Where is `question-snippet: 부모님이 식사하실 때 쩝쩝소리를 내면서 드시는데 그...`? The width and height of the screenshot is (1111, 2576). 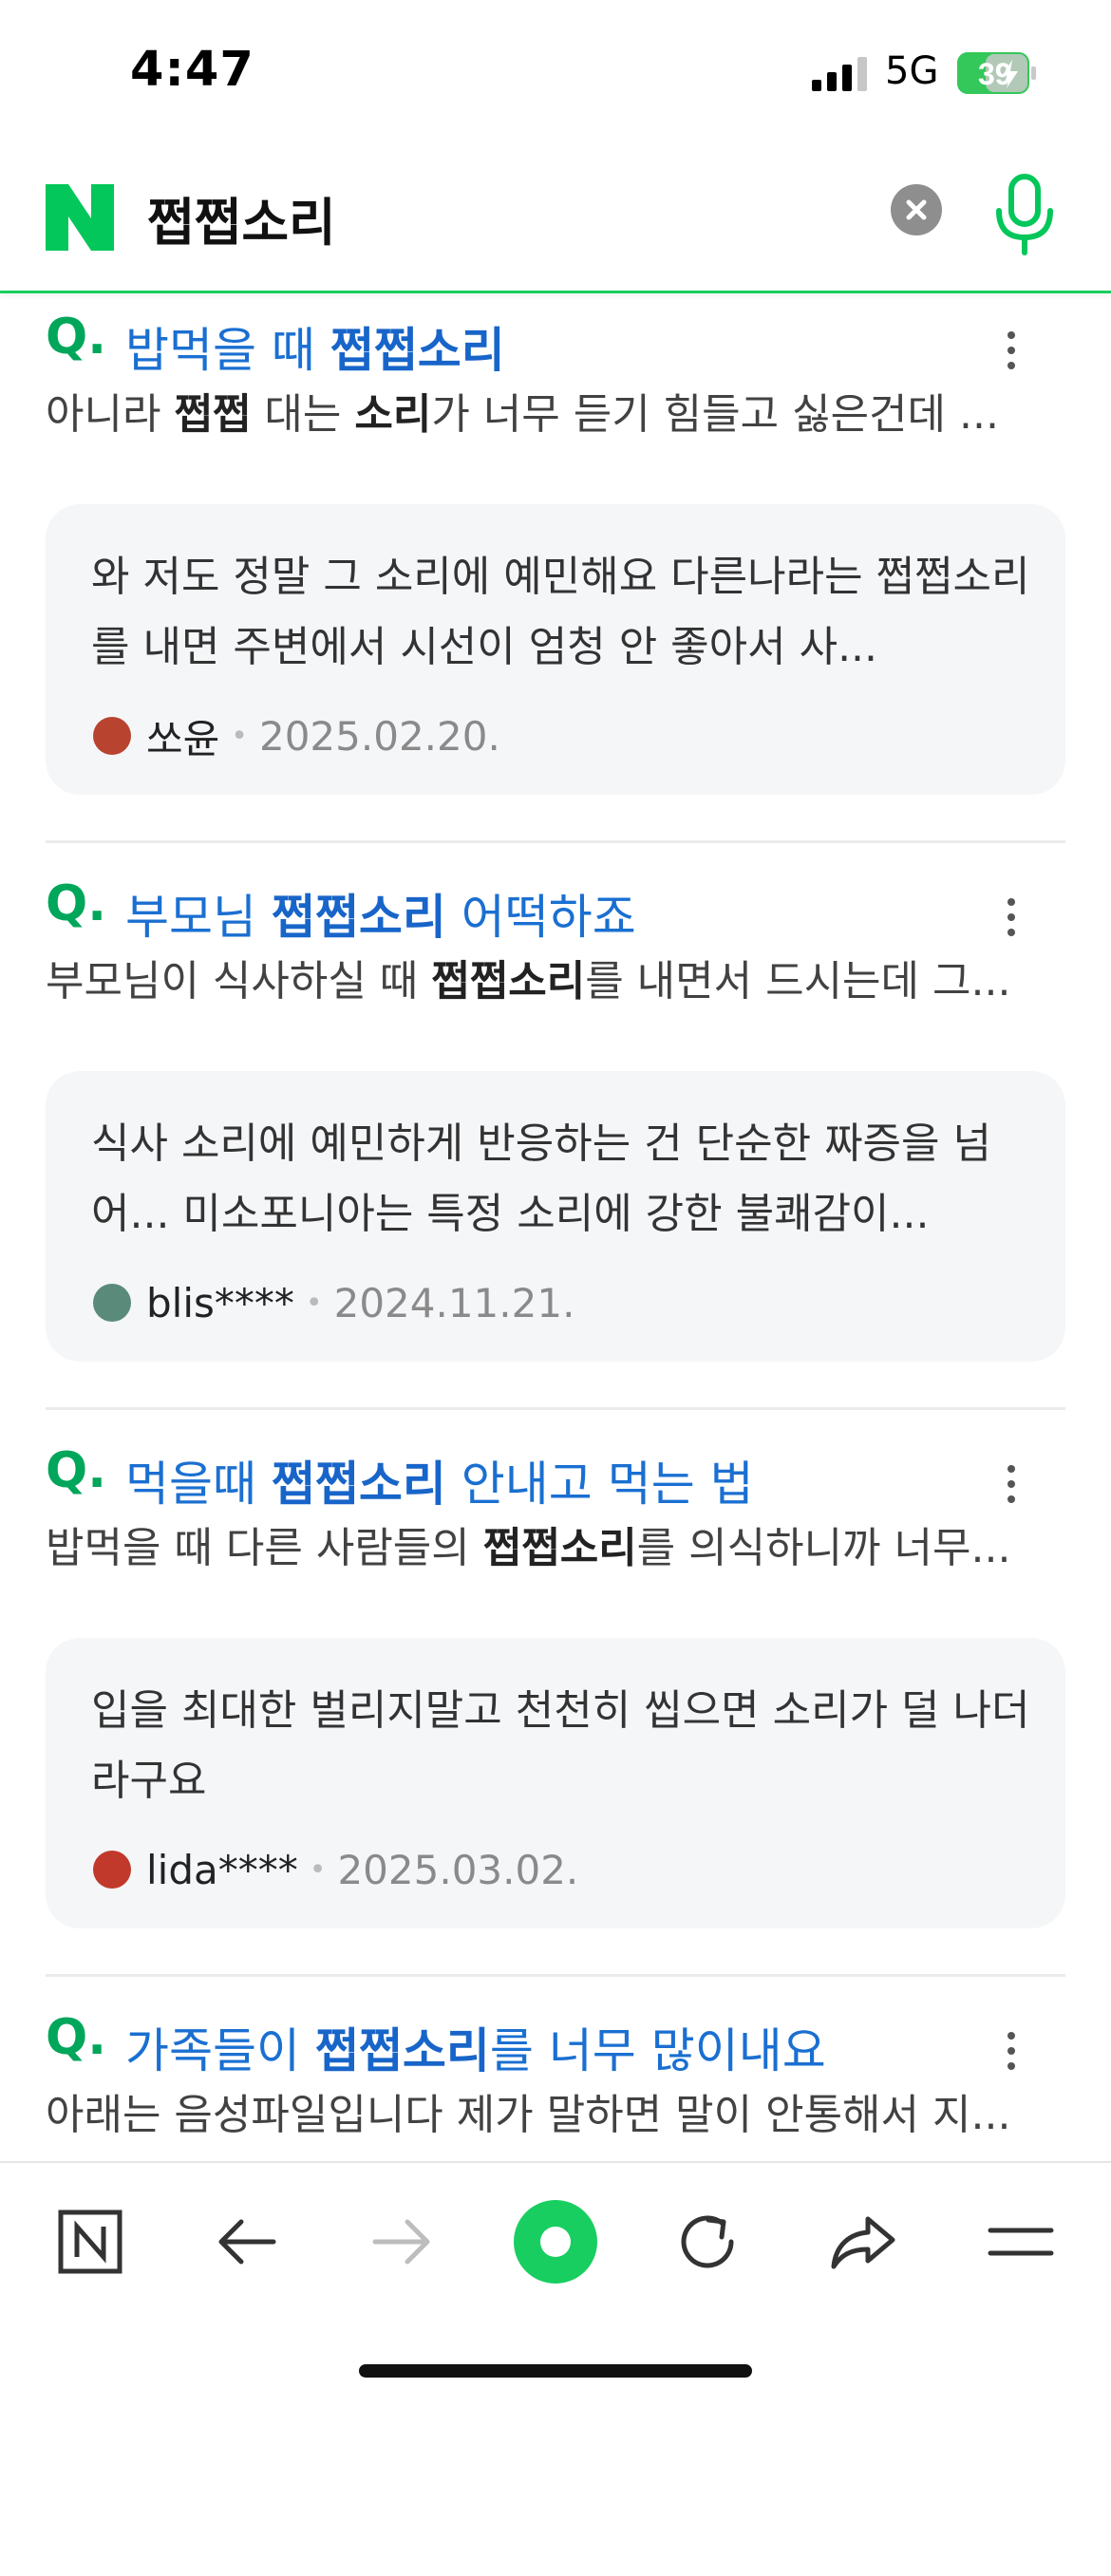 question-snippet: 부모님이 식사하실 때 쩝쩝소리를 내면서 드시는데 그... is located at coordinates (549, 977).